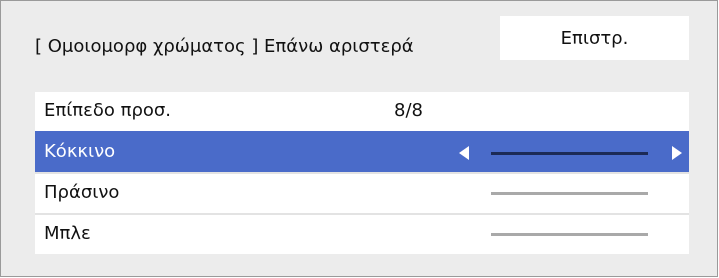 This screenshot has height=278, width=719. I want to click on triangle-left-icon, so click(464, 153).